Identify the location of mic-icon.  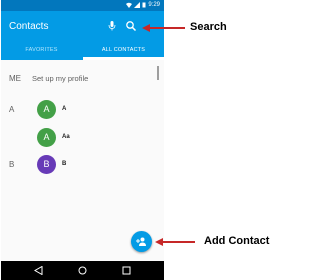
(112, 26).